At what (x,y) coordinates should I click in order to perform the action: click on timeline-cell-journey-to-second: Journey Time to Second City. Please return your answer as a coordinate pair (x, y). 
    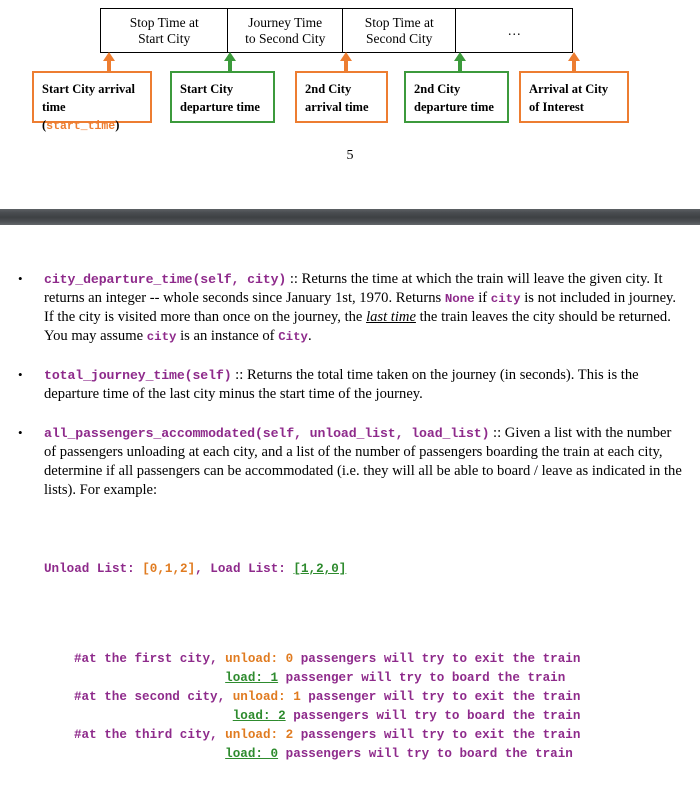
    Looking at the image, I should click on (285, 30).